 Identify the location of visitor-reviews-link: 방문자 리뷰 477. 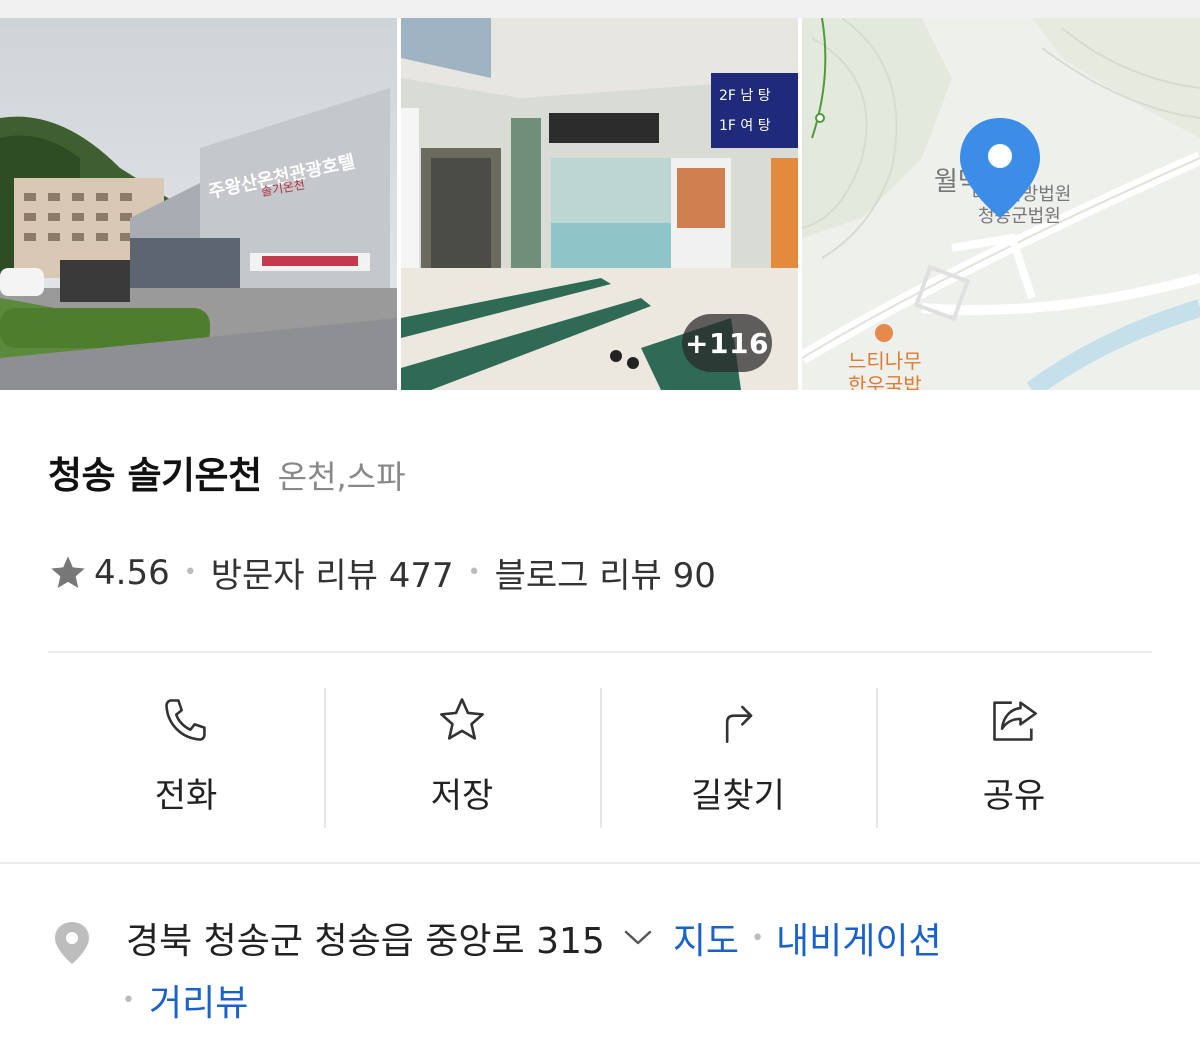
(332, 572).